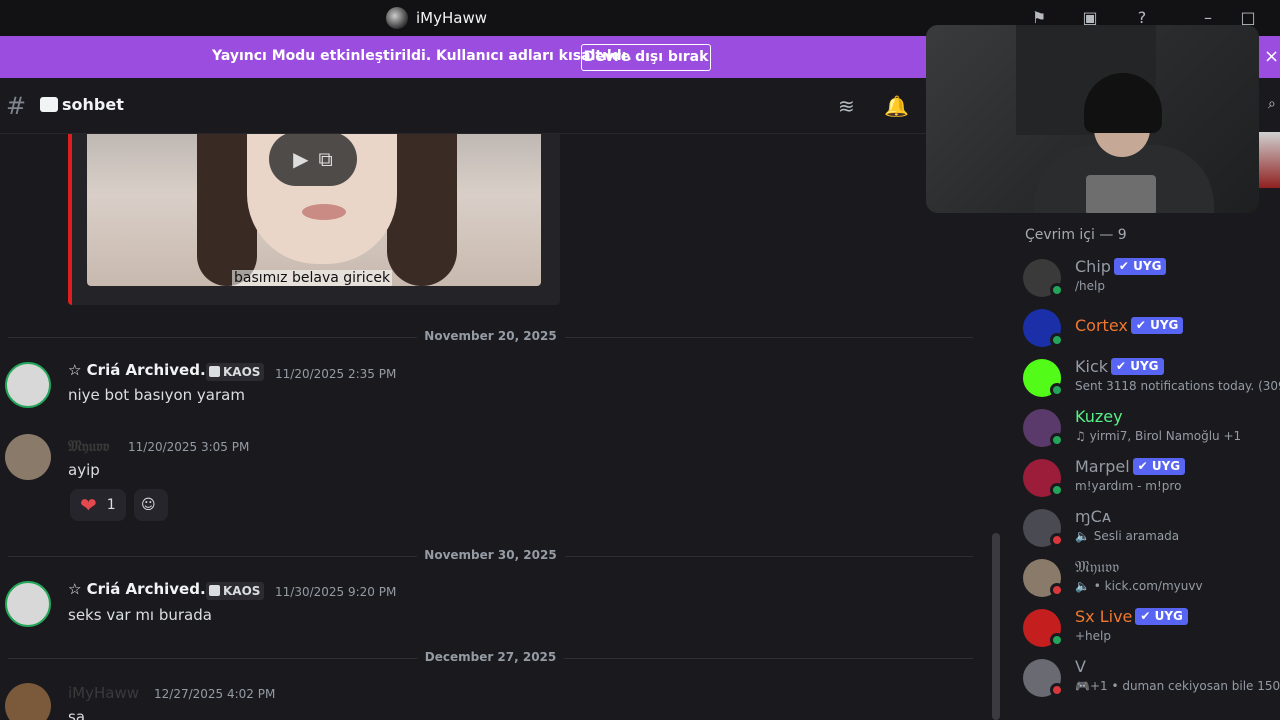 This screenshot has height=720, width=1280. What do you see at coordinates (451, 18) in the screenshot?
I see `app-name: iMyHaww` at bounding box center [451, 18].